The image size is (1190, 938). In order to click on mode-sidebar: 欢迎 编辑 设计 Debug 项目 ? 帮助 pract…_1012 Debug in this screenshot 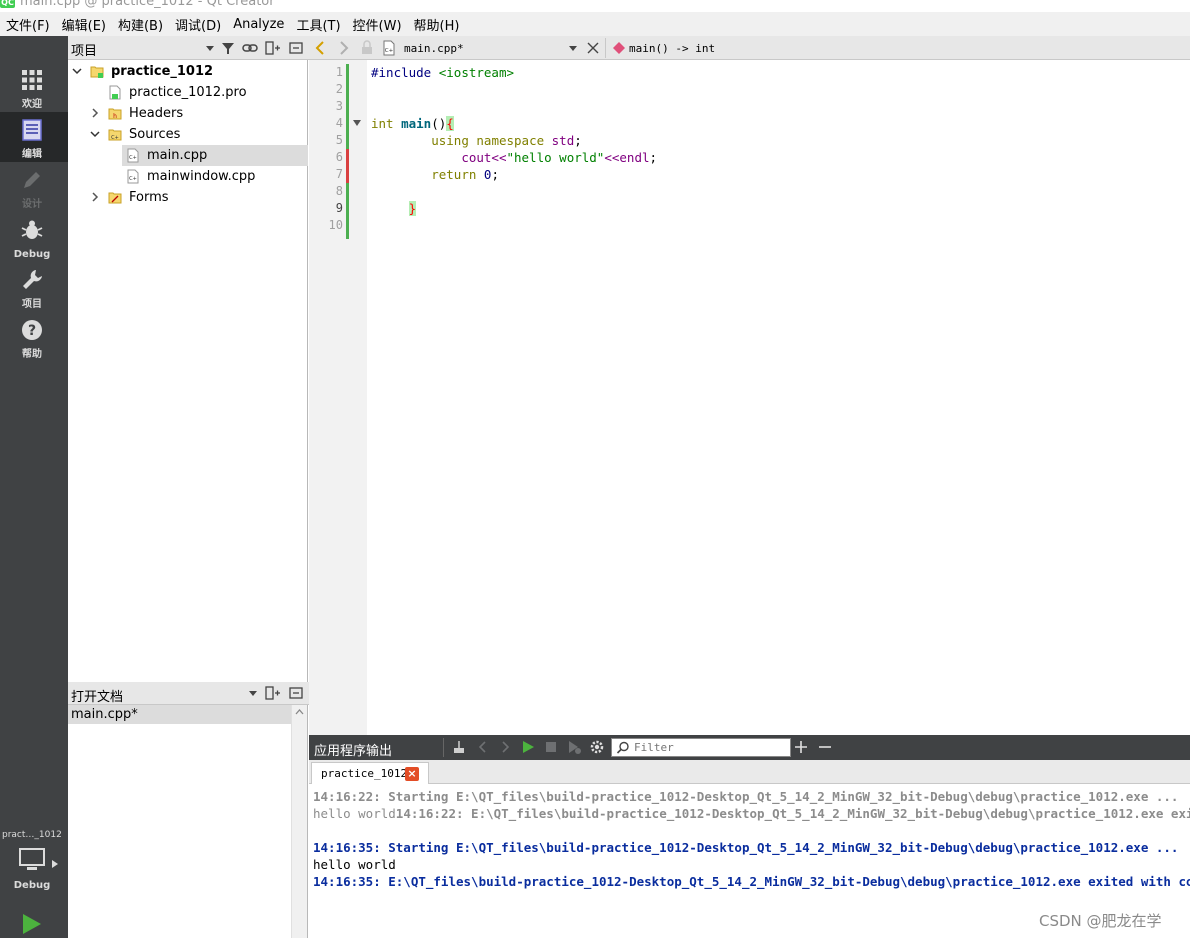, I will do `click(34, 487)`.